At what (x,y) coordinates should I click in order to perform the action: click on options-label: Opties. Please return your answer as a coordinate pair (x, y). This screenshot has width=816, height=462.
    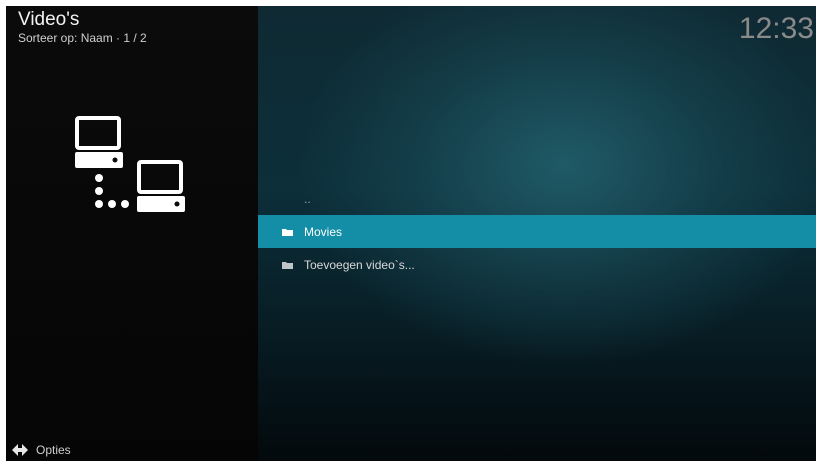
    Looking at the image, I should click on (53, 450).